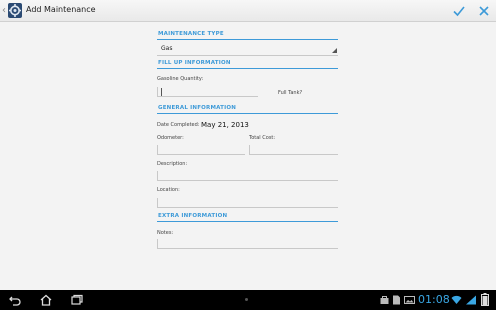  What do you see at coordinates (247, 176) in the screenshot?
I see `description-input` at bounding box center [247, 176].